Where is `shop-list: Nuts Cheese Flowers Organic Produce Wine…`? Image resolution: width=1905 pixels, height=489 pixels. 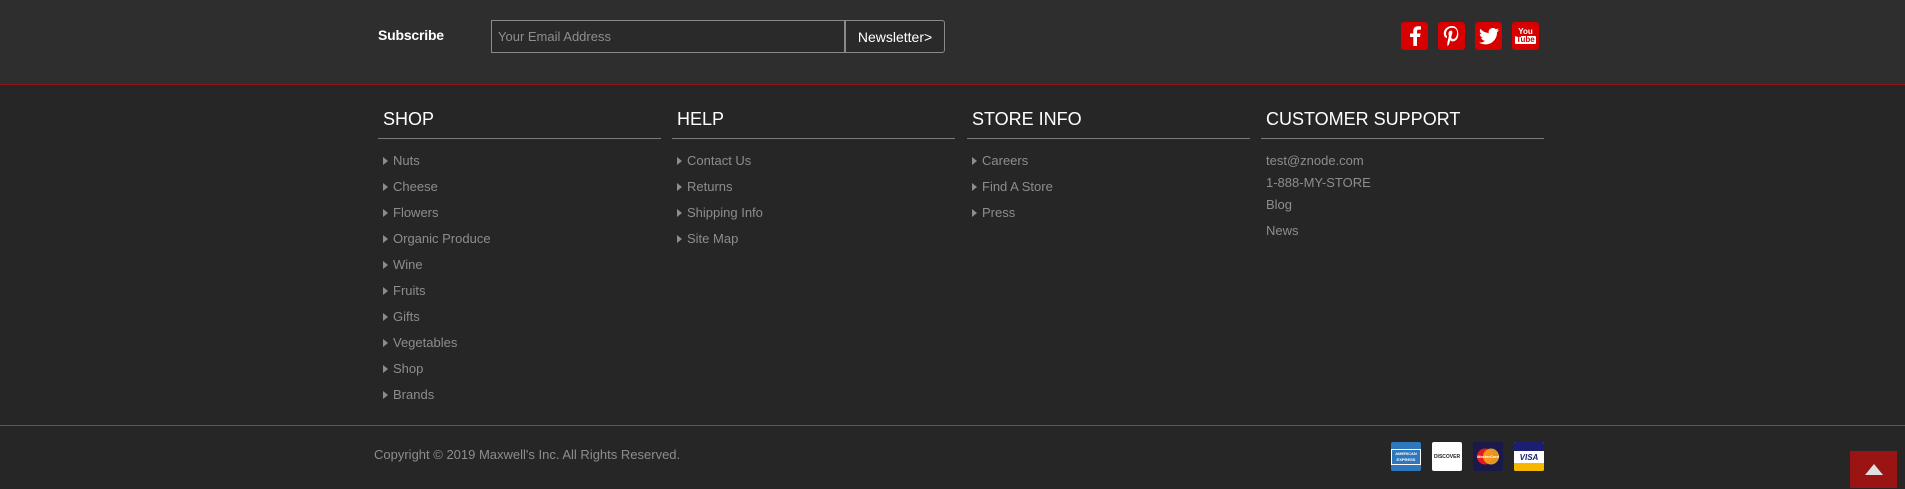
shop-list: Nuts Cheese Flowers Organic Produce Wine… is located at coordinates (519, 282).